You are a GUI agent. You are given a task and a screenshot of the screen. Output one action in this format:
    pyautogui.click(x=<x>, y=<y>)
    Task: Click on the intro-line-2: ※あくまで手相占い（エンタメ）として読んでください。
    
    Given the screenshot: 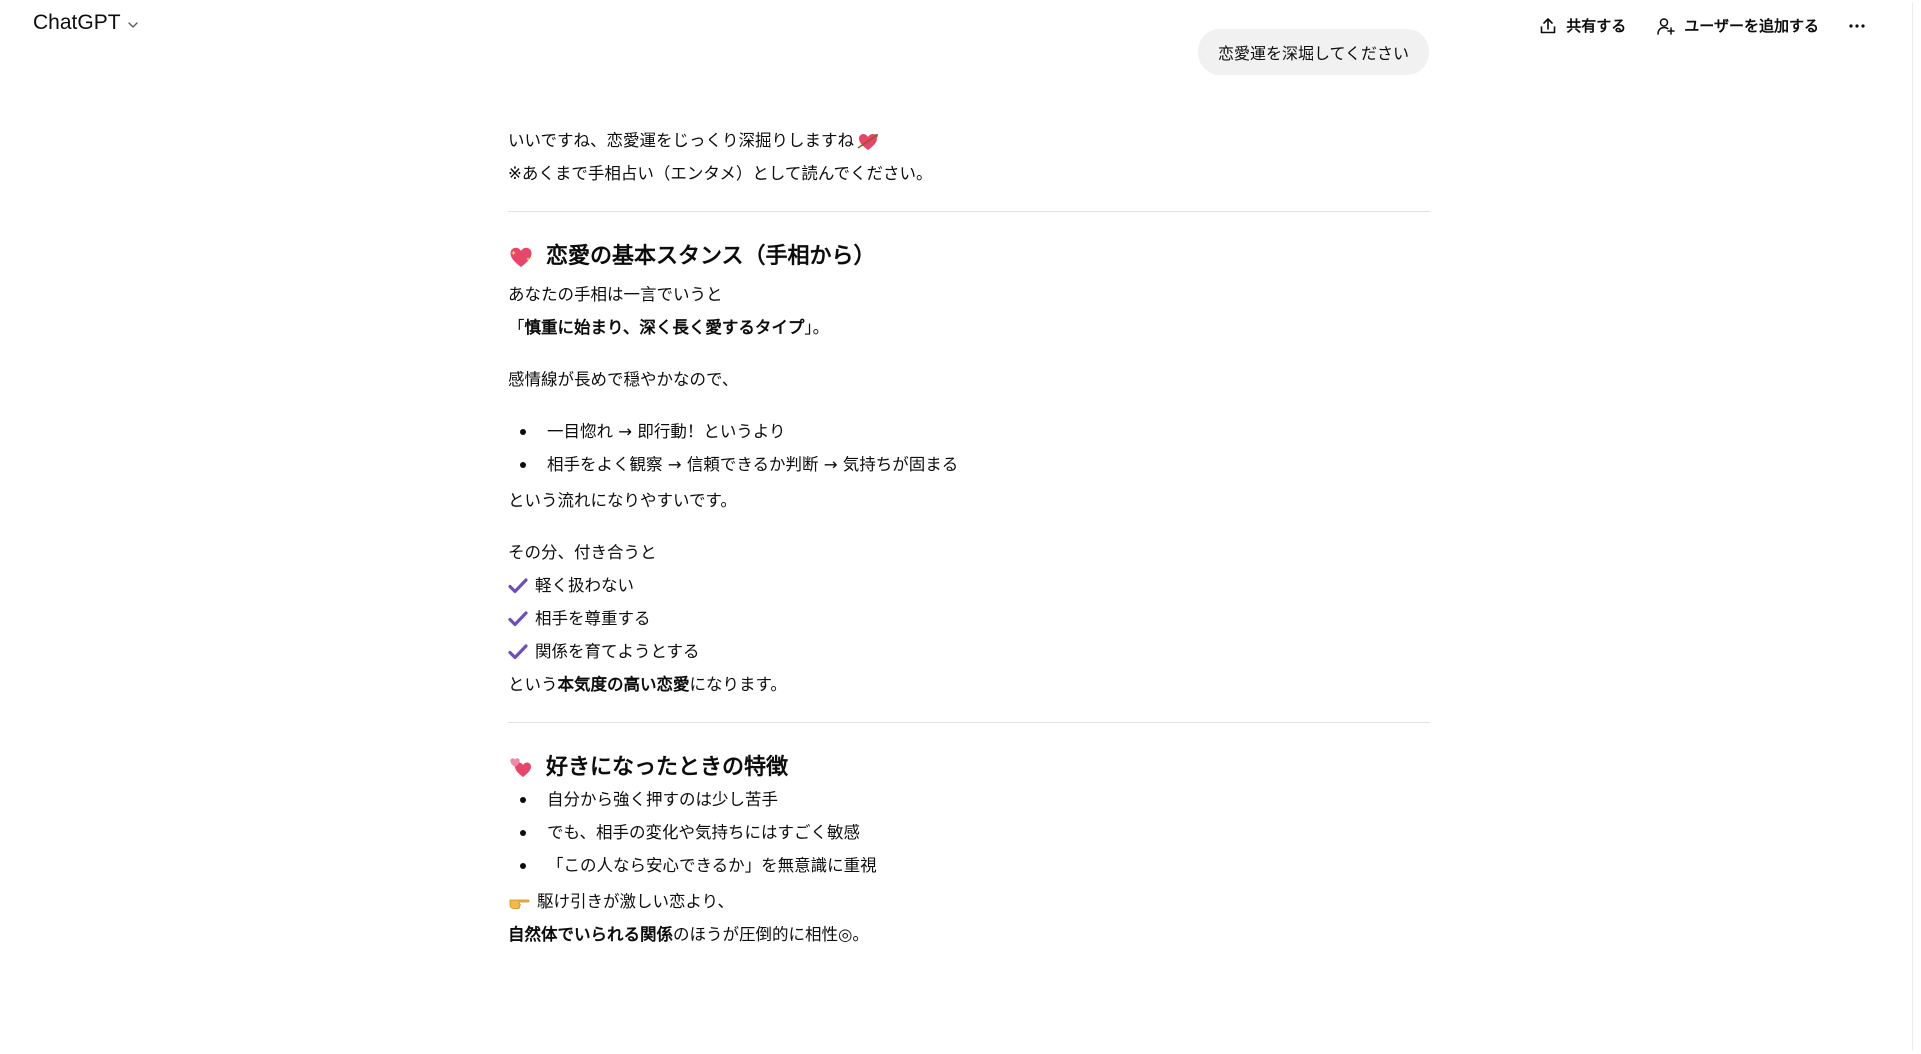 What is the action you would take?
    pyautogui.click(x=720, y=173)
    